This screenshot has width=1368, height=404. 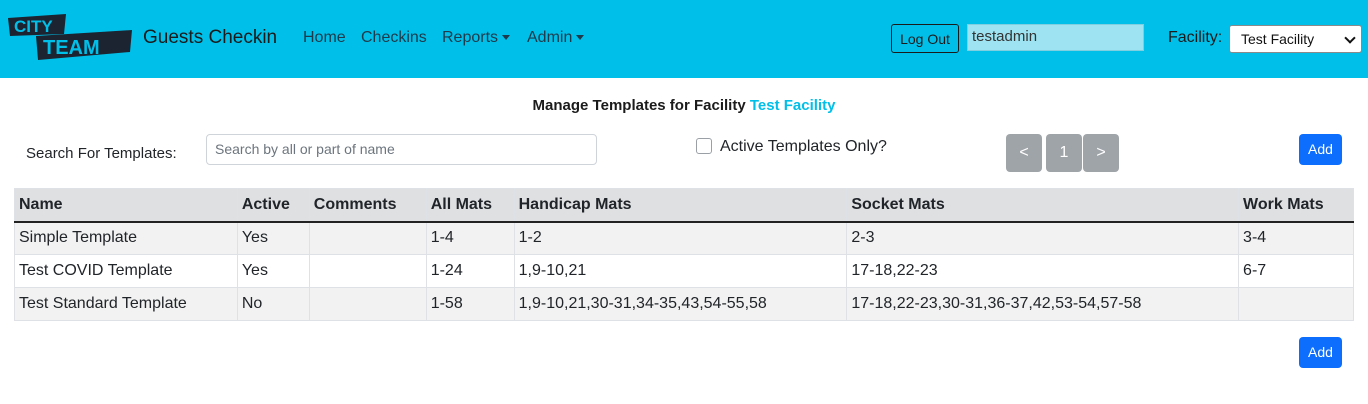 I want to click on nav-home: Home, so click(x=324, y=38).